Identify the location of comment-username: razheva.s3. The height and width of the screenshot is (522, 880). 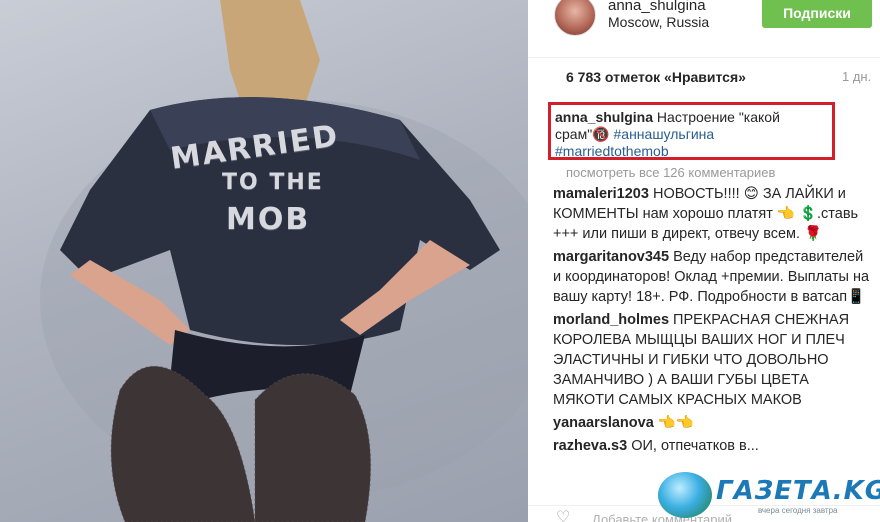
(590, 446).